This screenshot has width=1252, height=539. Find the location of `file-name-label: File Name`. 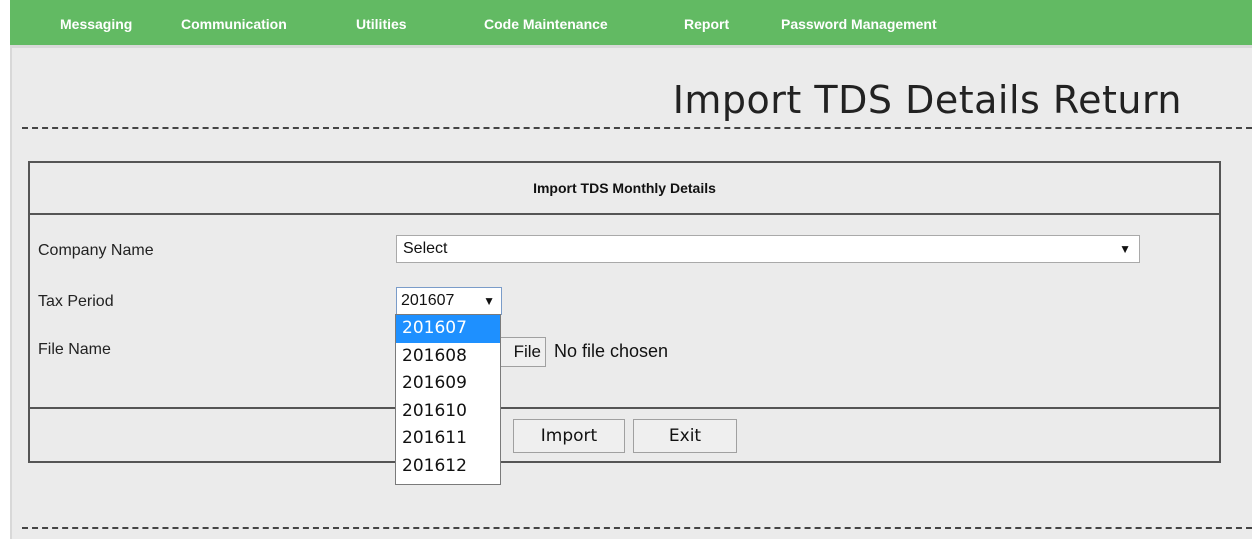

file-name-label: File Name is located at coordinates (74, 349).